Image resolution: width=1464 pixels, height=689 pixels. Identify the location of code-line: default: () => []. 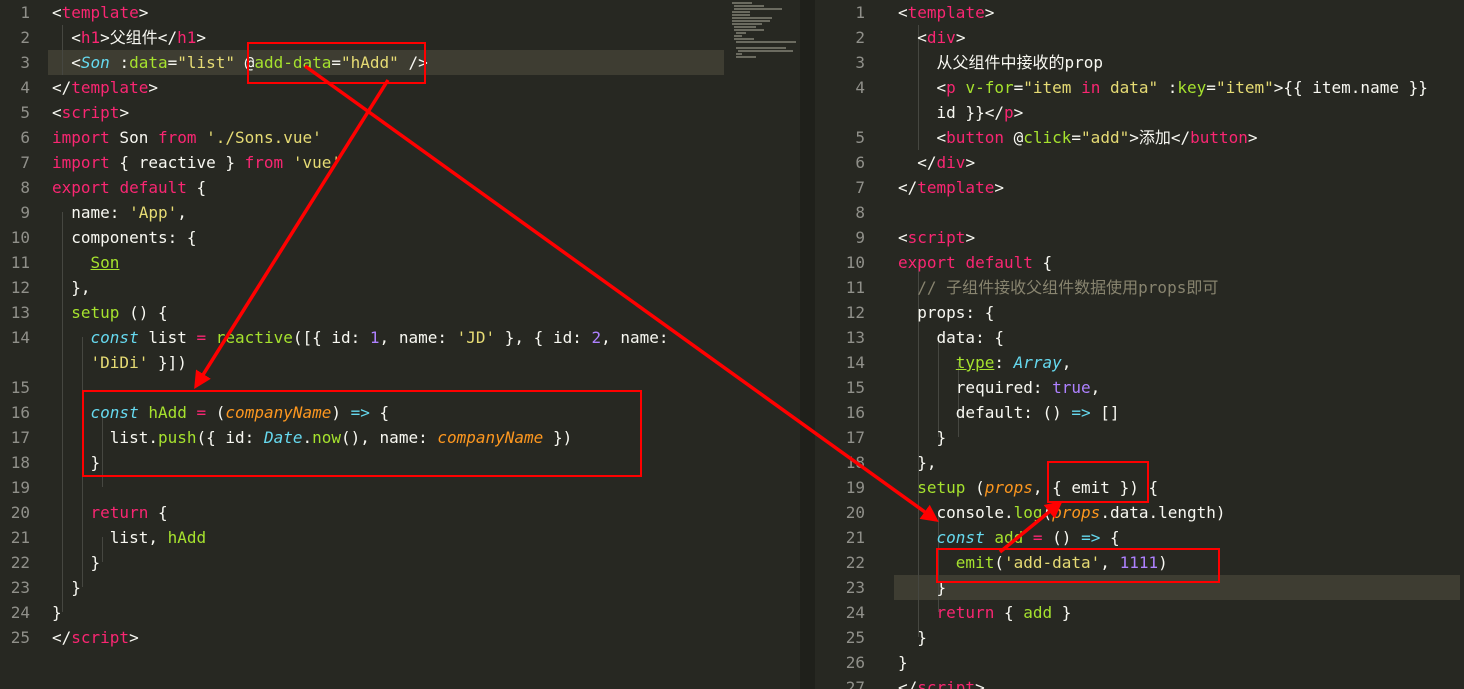
(1009, 412).